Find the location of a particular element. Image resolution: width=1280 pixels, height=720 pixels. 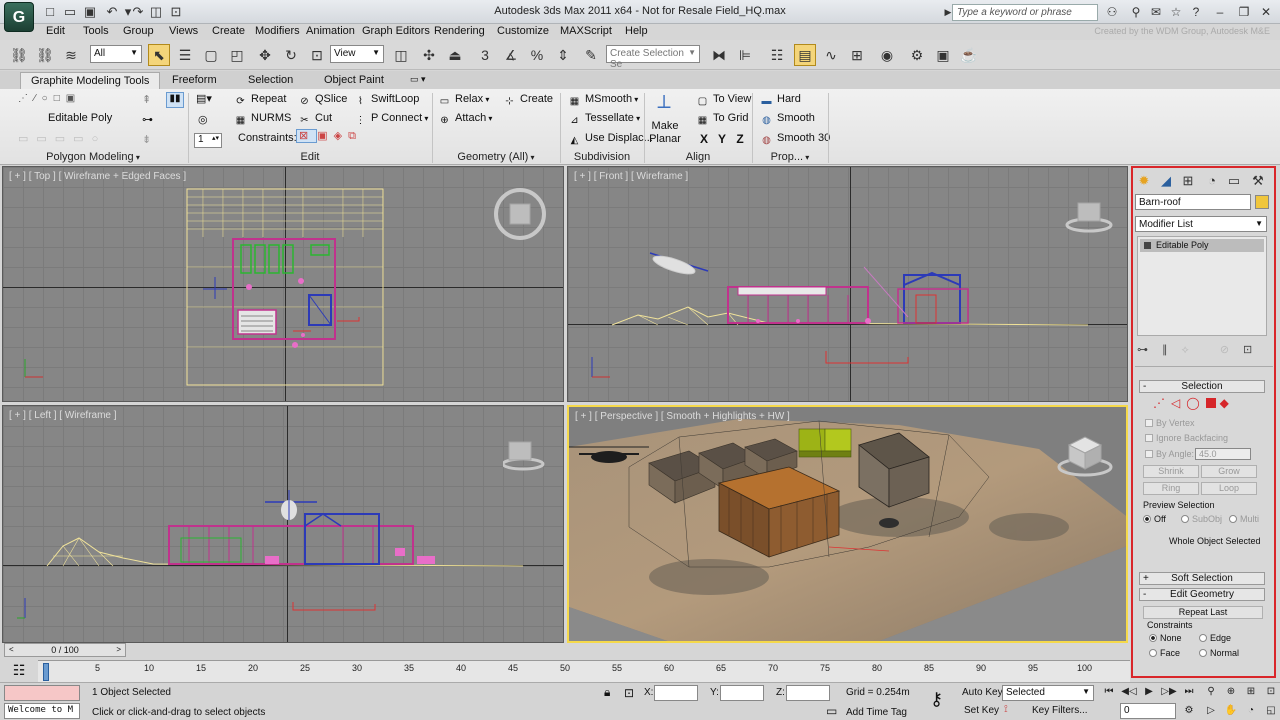

constraint-normal-radio: Normal is located at coordinates (1219, 653).